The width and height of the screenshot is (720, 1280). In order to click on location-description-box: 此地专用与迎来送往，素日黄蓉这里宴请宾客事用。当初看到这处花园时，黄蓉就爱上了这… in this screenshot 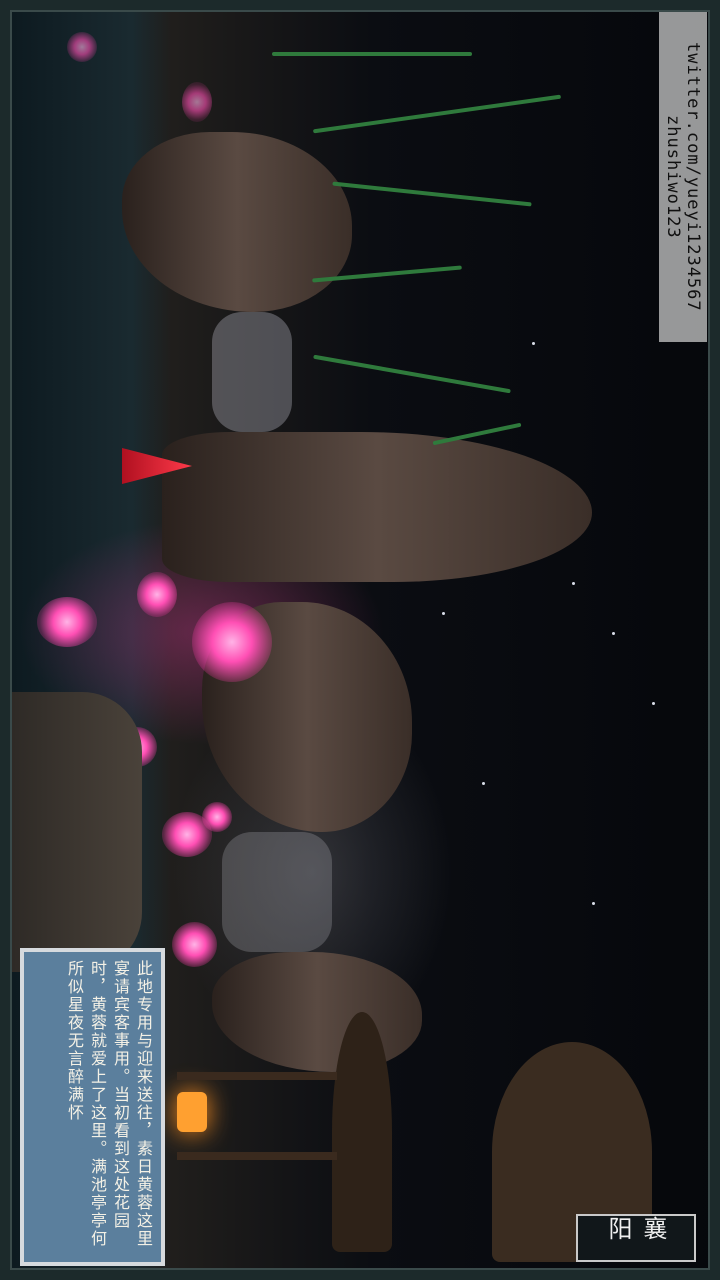, I will do `click(92, 1107)`.